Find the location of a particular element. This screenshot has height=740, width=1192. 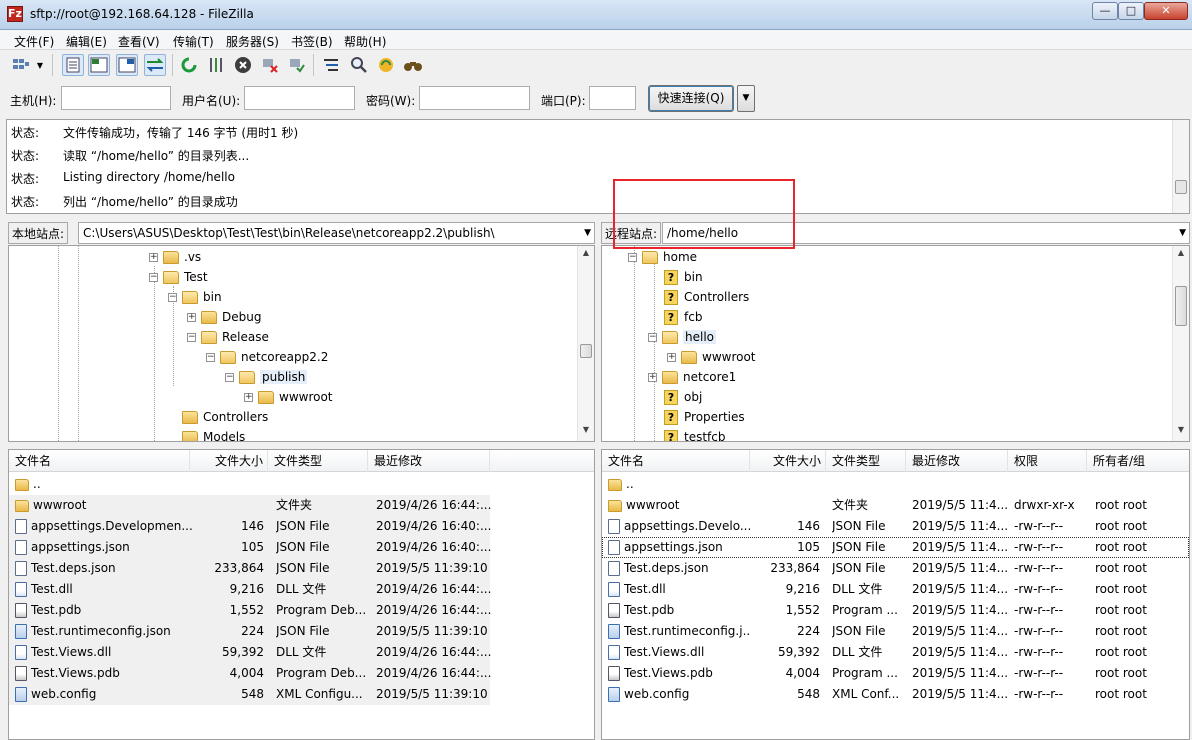

username-input is located at coordinates (299, 98).